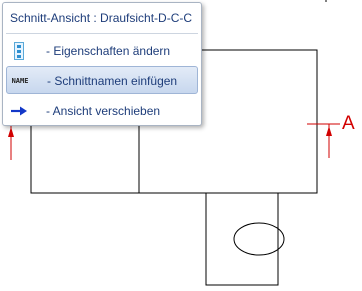 Image resolution: width=362 pixels, height=291 pixels. Describe the element at coordinates (11, 132) in the screenshot. I see `section-arrowhead-left` at that location.